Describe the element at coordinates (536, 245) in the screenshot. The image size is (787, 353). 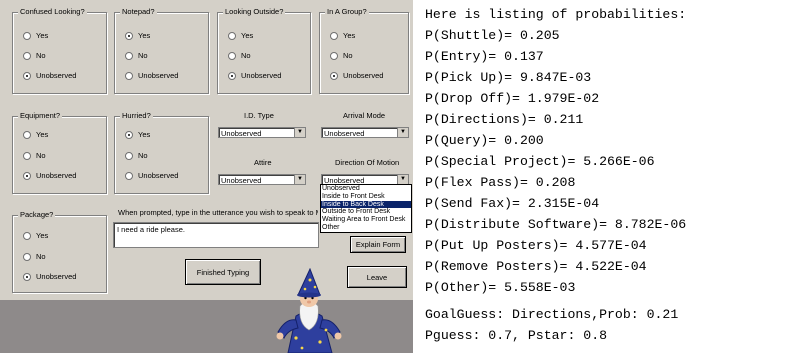
I see `probability-line: P(Put Up Posters)= 4.577E-04` at that location.